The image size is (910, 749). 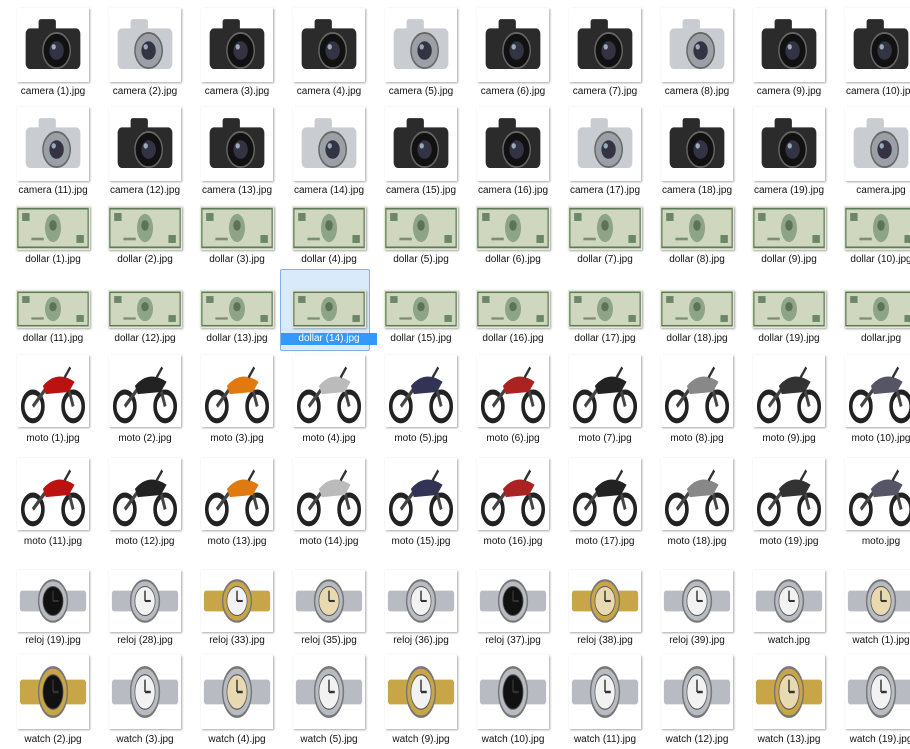 What do you see at coordinates (145, 338) in the screenshot?
I see `file-name-label: dollar (12).jpg` at bounding box center [145, 338].